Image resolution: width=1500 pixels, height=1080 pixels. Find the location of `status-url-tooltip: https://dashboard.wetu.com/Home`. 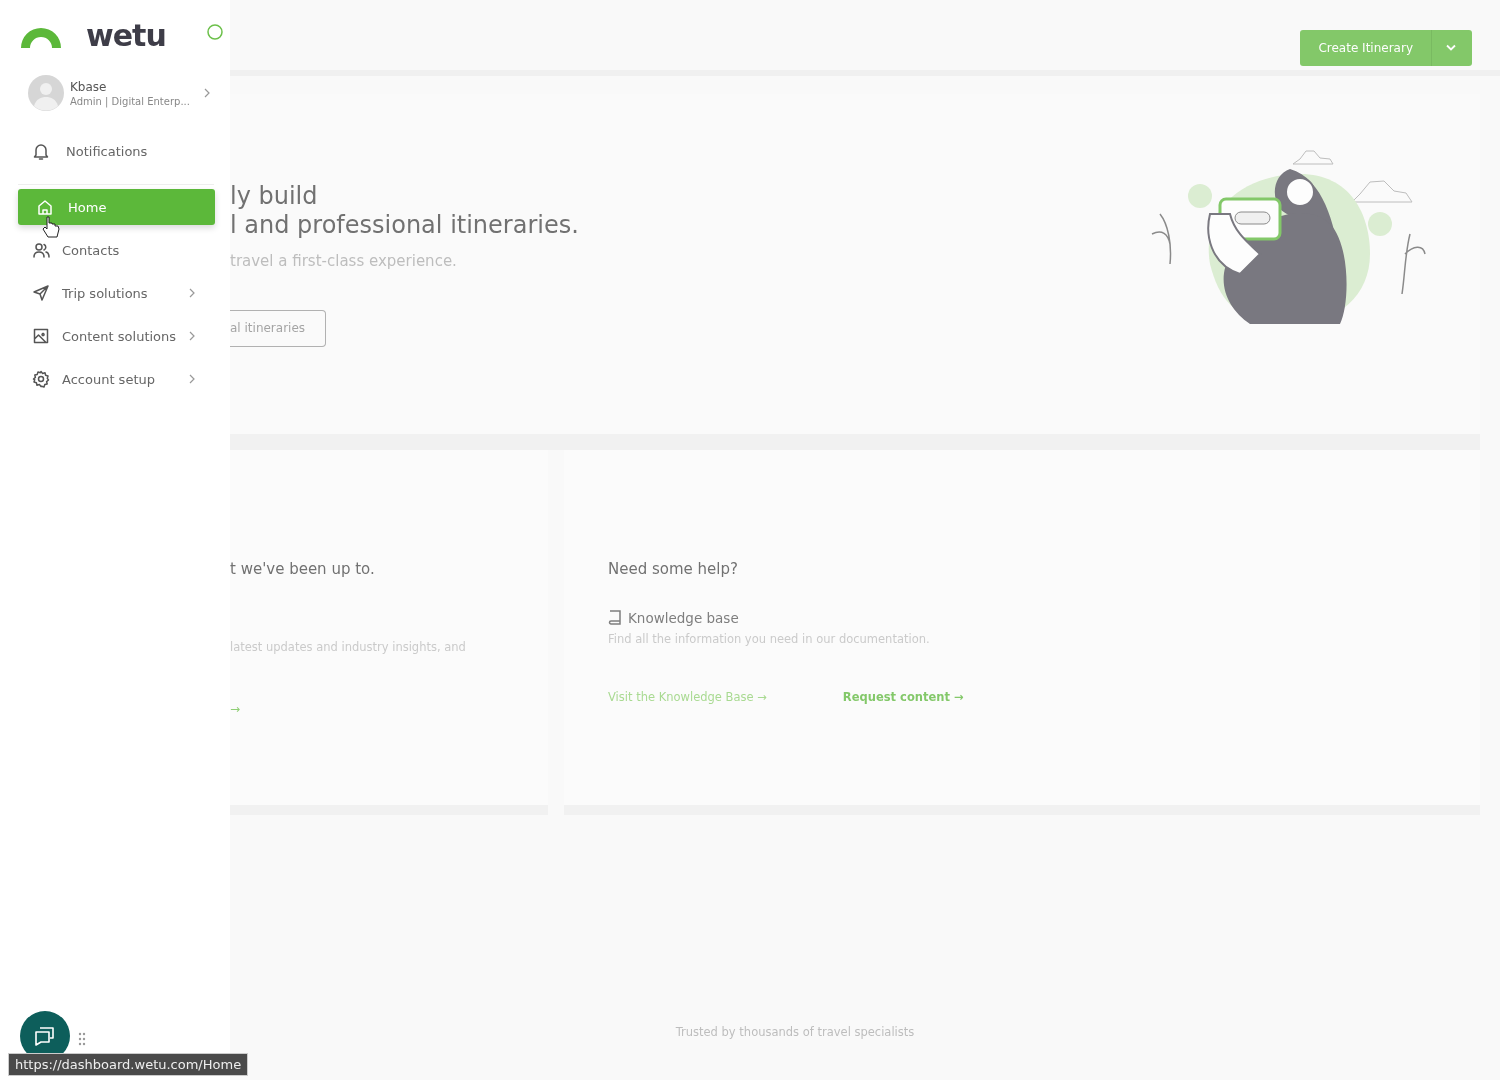

status-url-tooltip: https://dashboard.wetu.com/Home is located at coordinates (128, 1064).